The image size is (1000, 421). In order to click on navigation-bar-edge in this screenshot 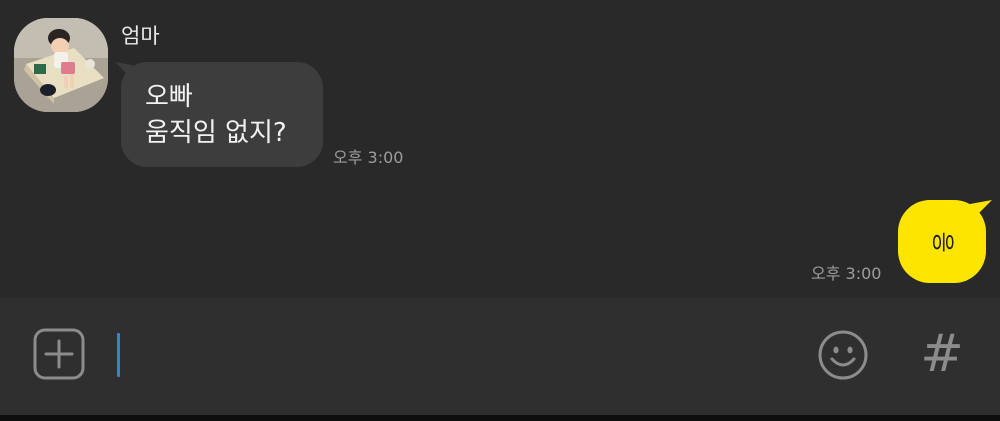, I will do `click(500, 418)`.